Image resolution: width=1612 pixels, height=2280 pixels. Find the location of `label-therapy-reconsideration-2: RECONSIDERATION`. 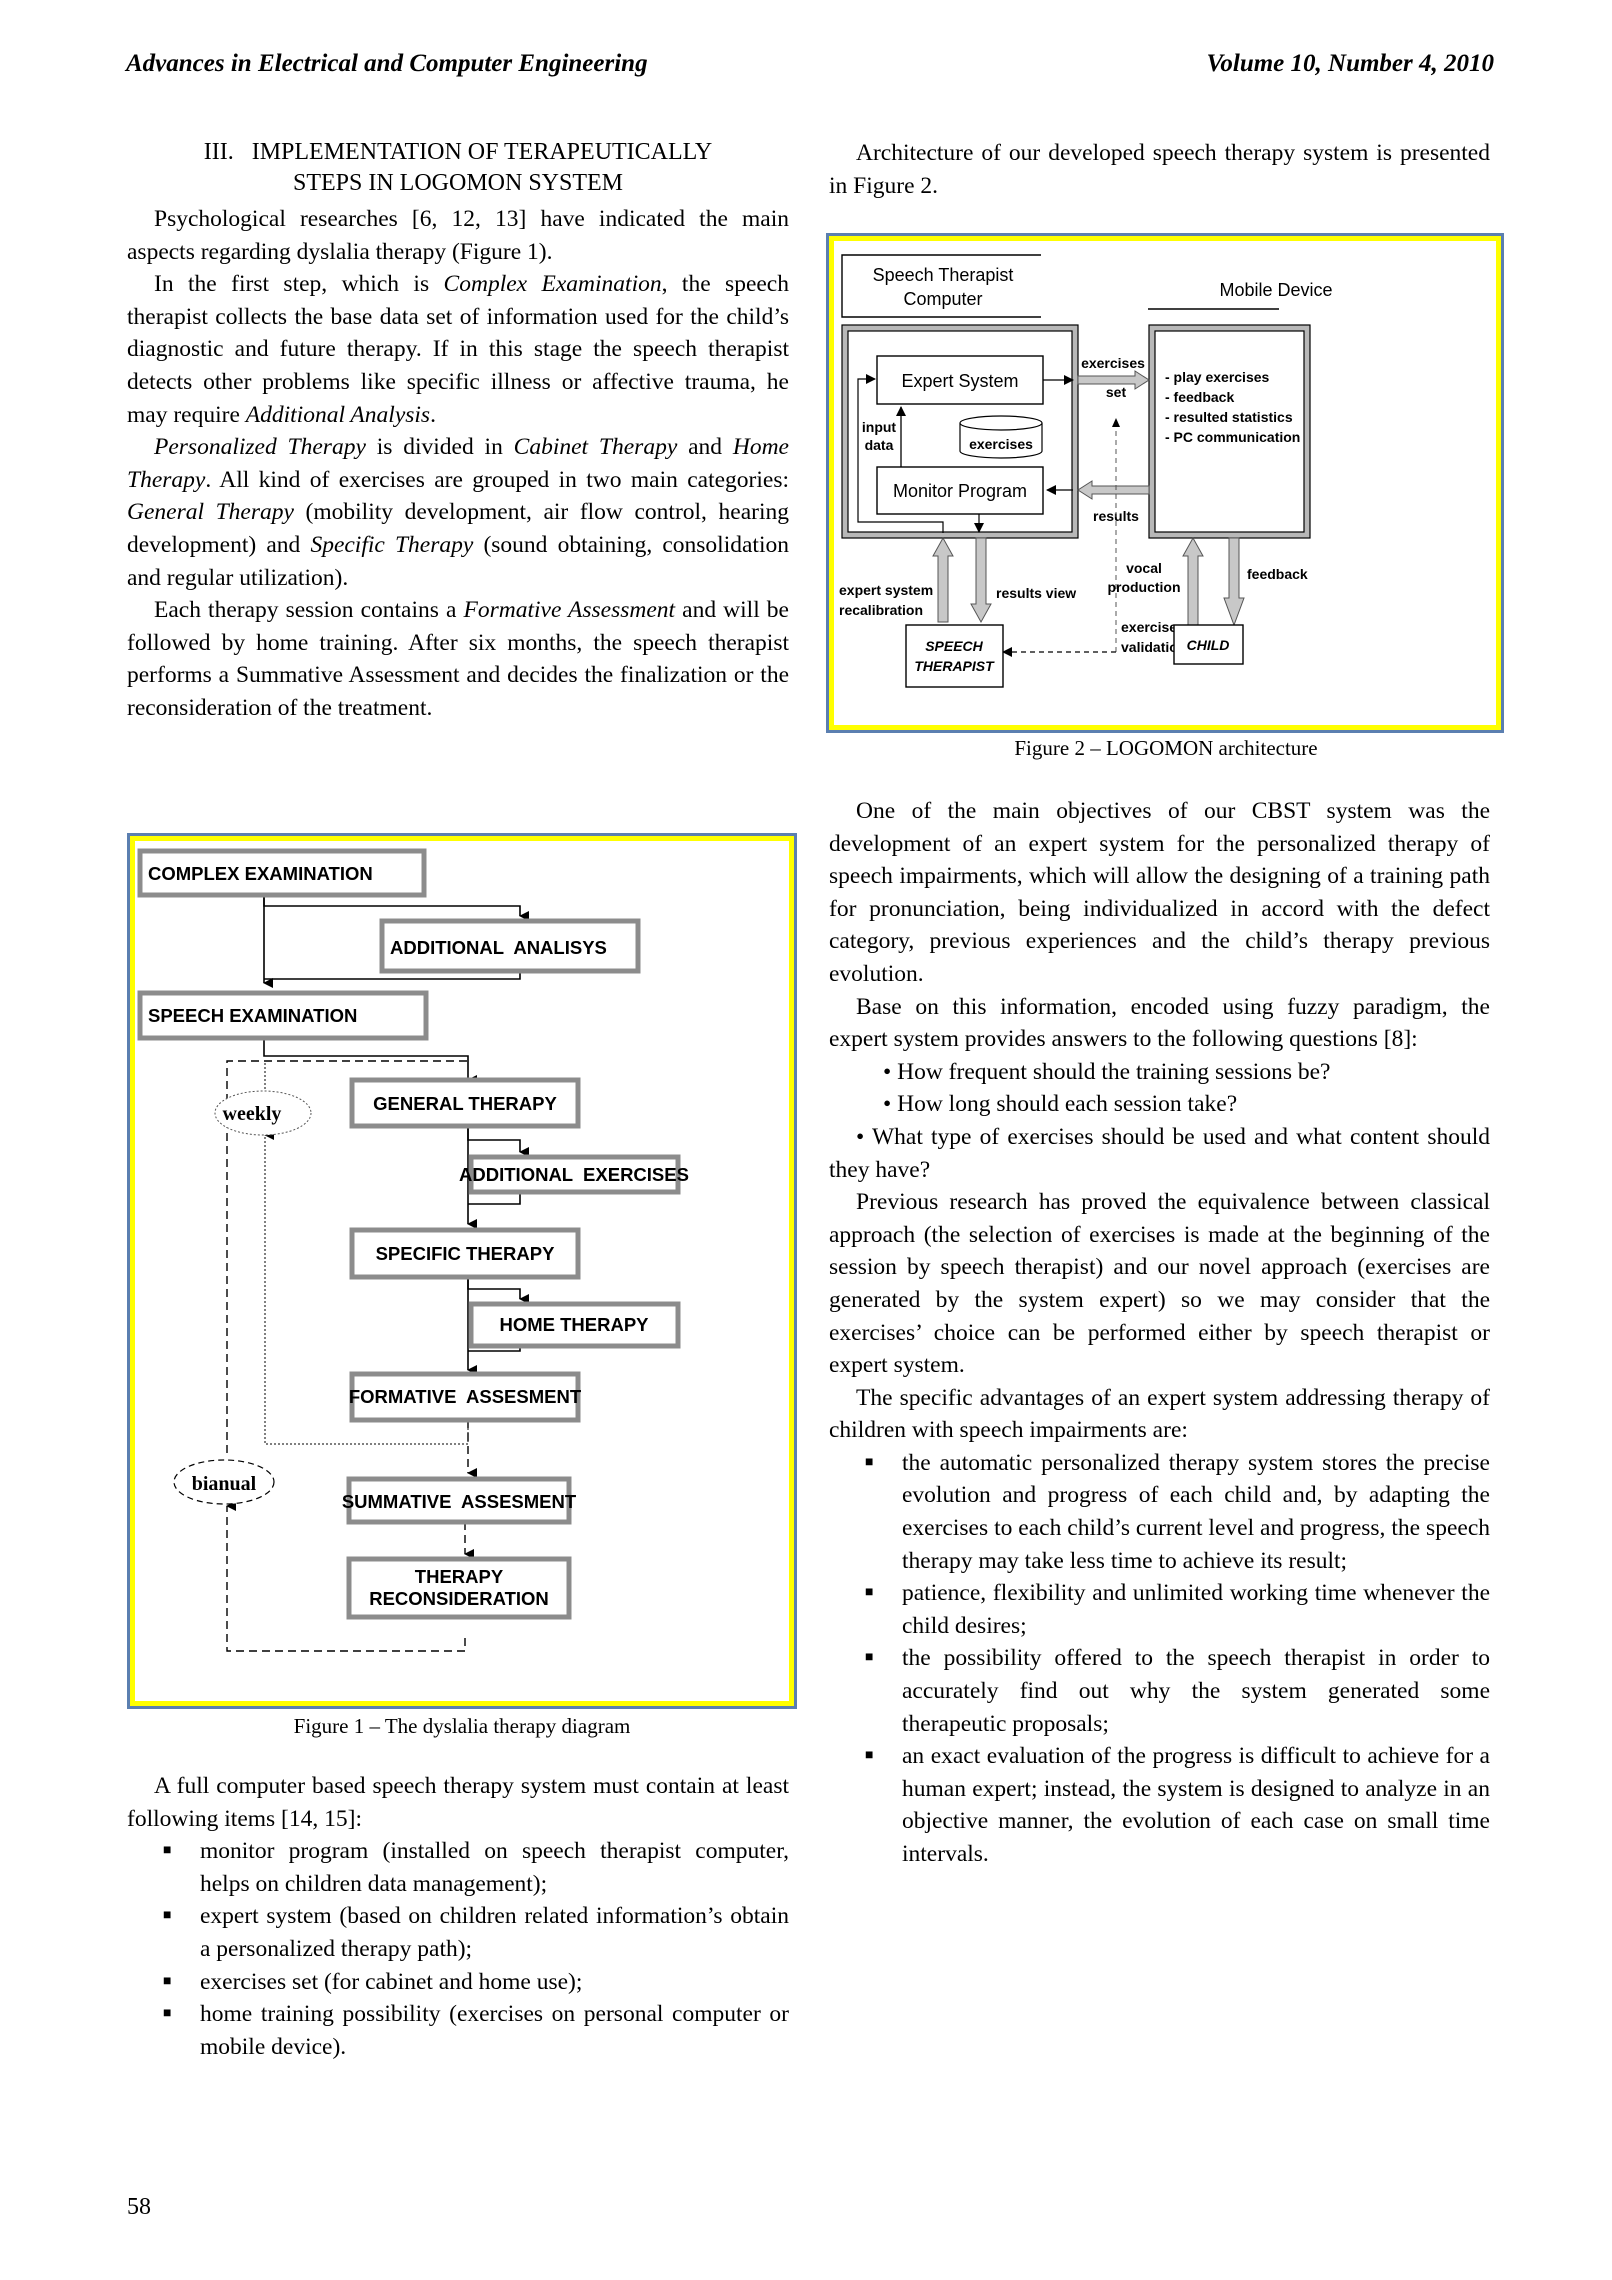

label-therapy-reconsideration-2: RECONSIDERATION is located at coordinates (459, 1598).